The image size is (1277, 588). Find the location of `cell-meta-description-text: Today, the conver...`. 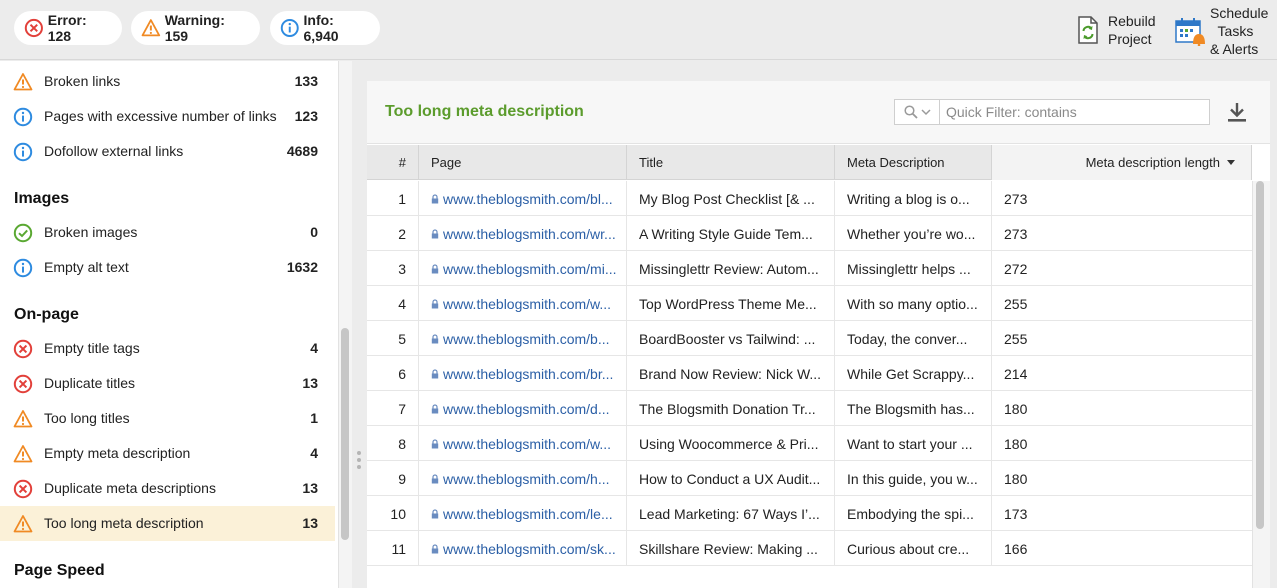

cell-meta-description-text: Today, the conver... is located at coordinates (907, 338).